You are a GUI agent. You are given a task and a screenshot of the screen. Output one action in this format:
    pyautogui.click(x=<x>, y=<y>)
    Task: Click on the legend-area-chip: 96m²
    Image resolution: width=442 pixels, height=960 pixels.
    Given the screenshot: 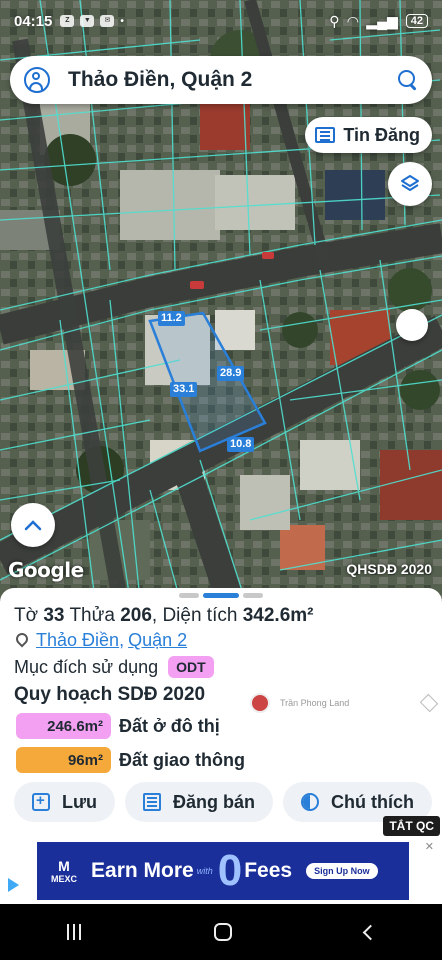 What is the action you would take?
    pyautogui.click(x=63, y=760)
    